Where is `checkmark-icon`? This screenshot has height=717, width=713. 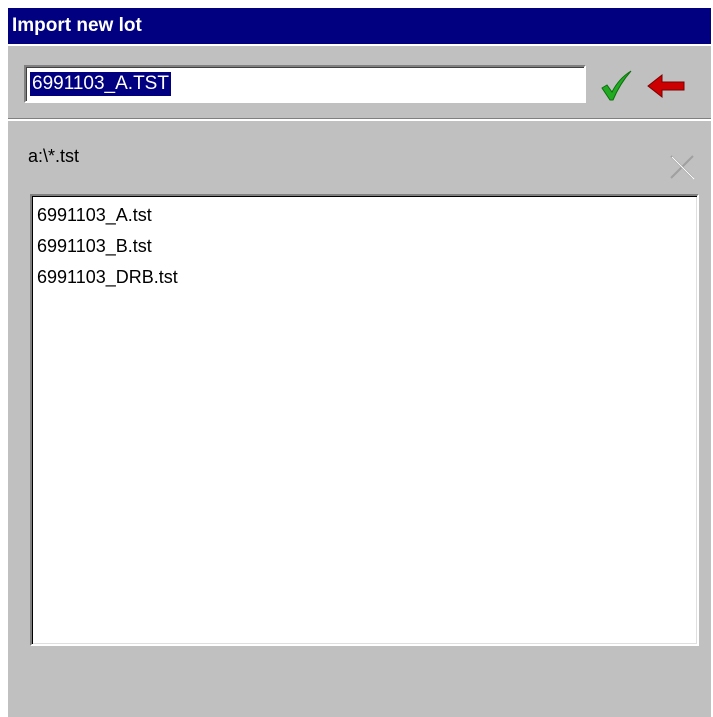
checkmark-icon is located at coordinates (616, 85).